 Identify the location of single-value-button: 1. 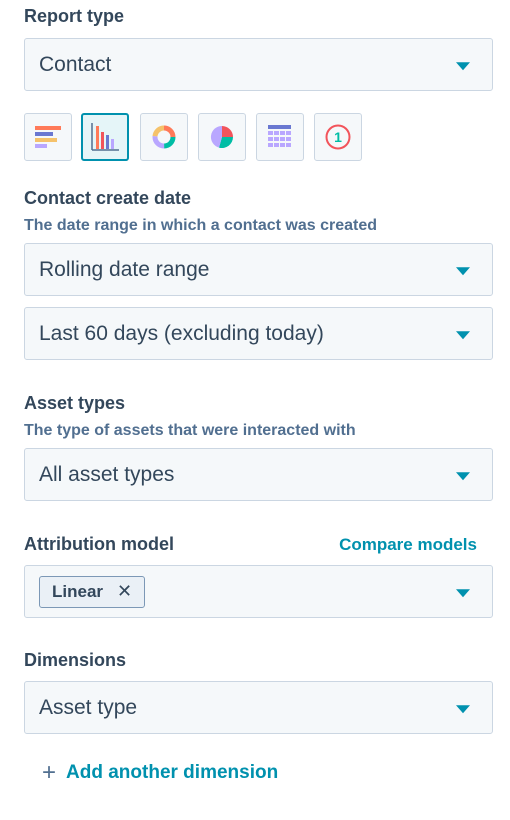
(338, 137).